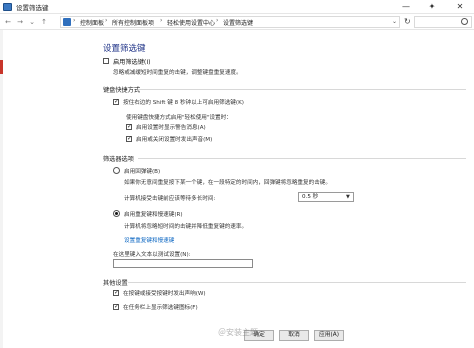 This screenshot has height=348, width=474. I want to click on control-panel-icon, so click(67, 22).